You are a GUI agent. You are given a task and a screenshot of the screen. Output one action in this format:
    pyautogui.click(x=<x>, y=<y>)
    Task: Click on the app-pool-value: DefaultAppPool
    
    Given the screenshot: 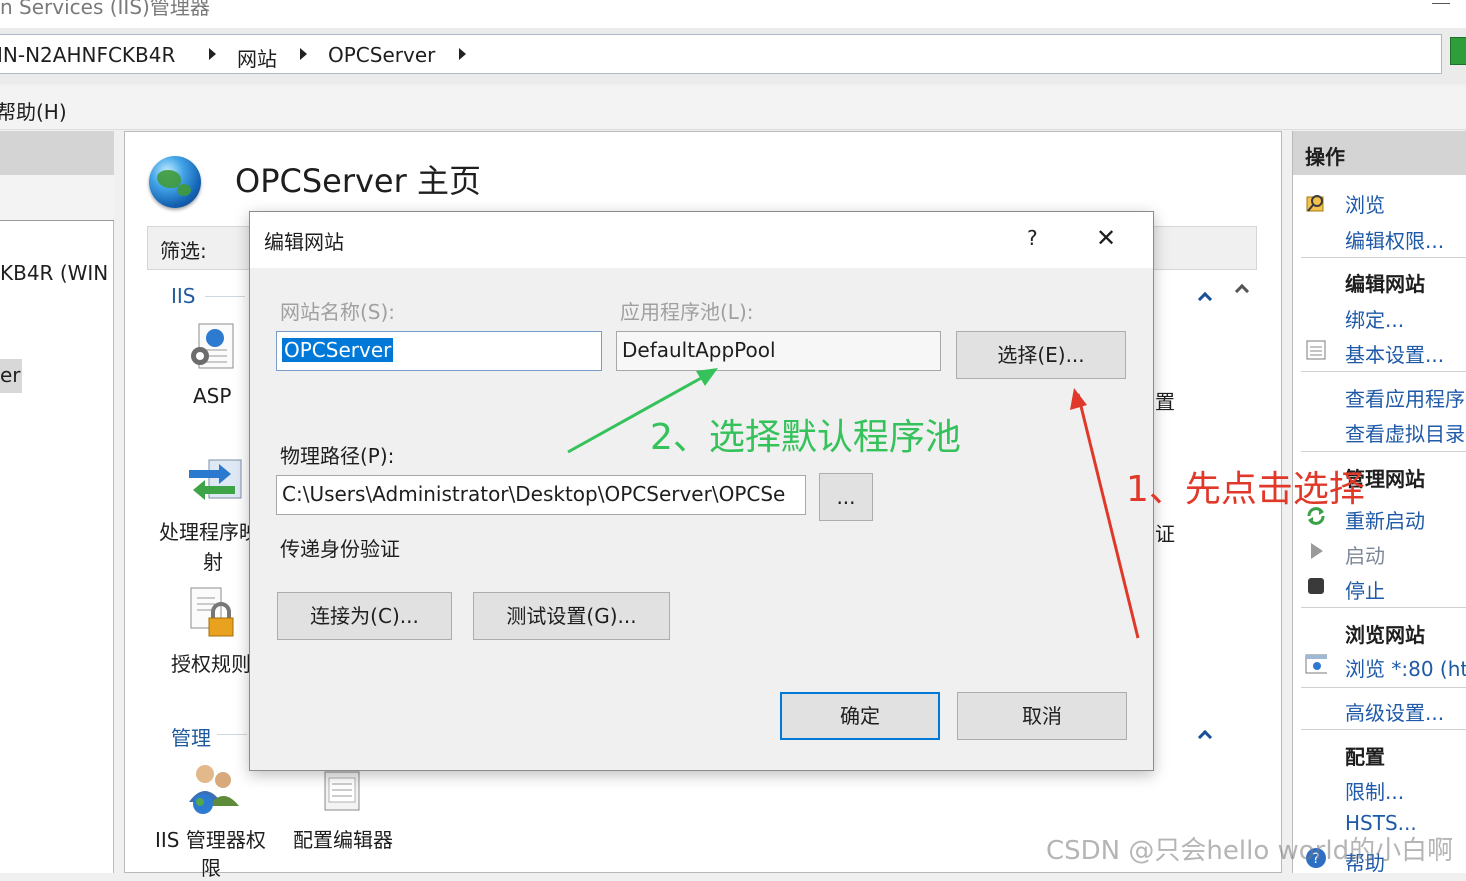 What is the action you would take?
    pyautogui.click(x=699, y=350)
    